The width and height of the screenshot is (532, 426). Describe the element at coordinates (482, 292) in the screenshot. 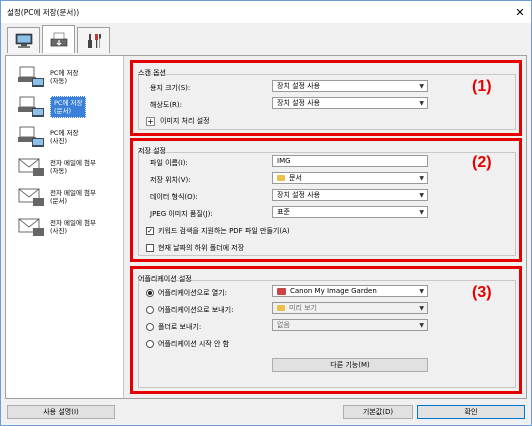

I see `section-marker-3: (3)` at that location.